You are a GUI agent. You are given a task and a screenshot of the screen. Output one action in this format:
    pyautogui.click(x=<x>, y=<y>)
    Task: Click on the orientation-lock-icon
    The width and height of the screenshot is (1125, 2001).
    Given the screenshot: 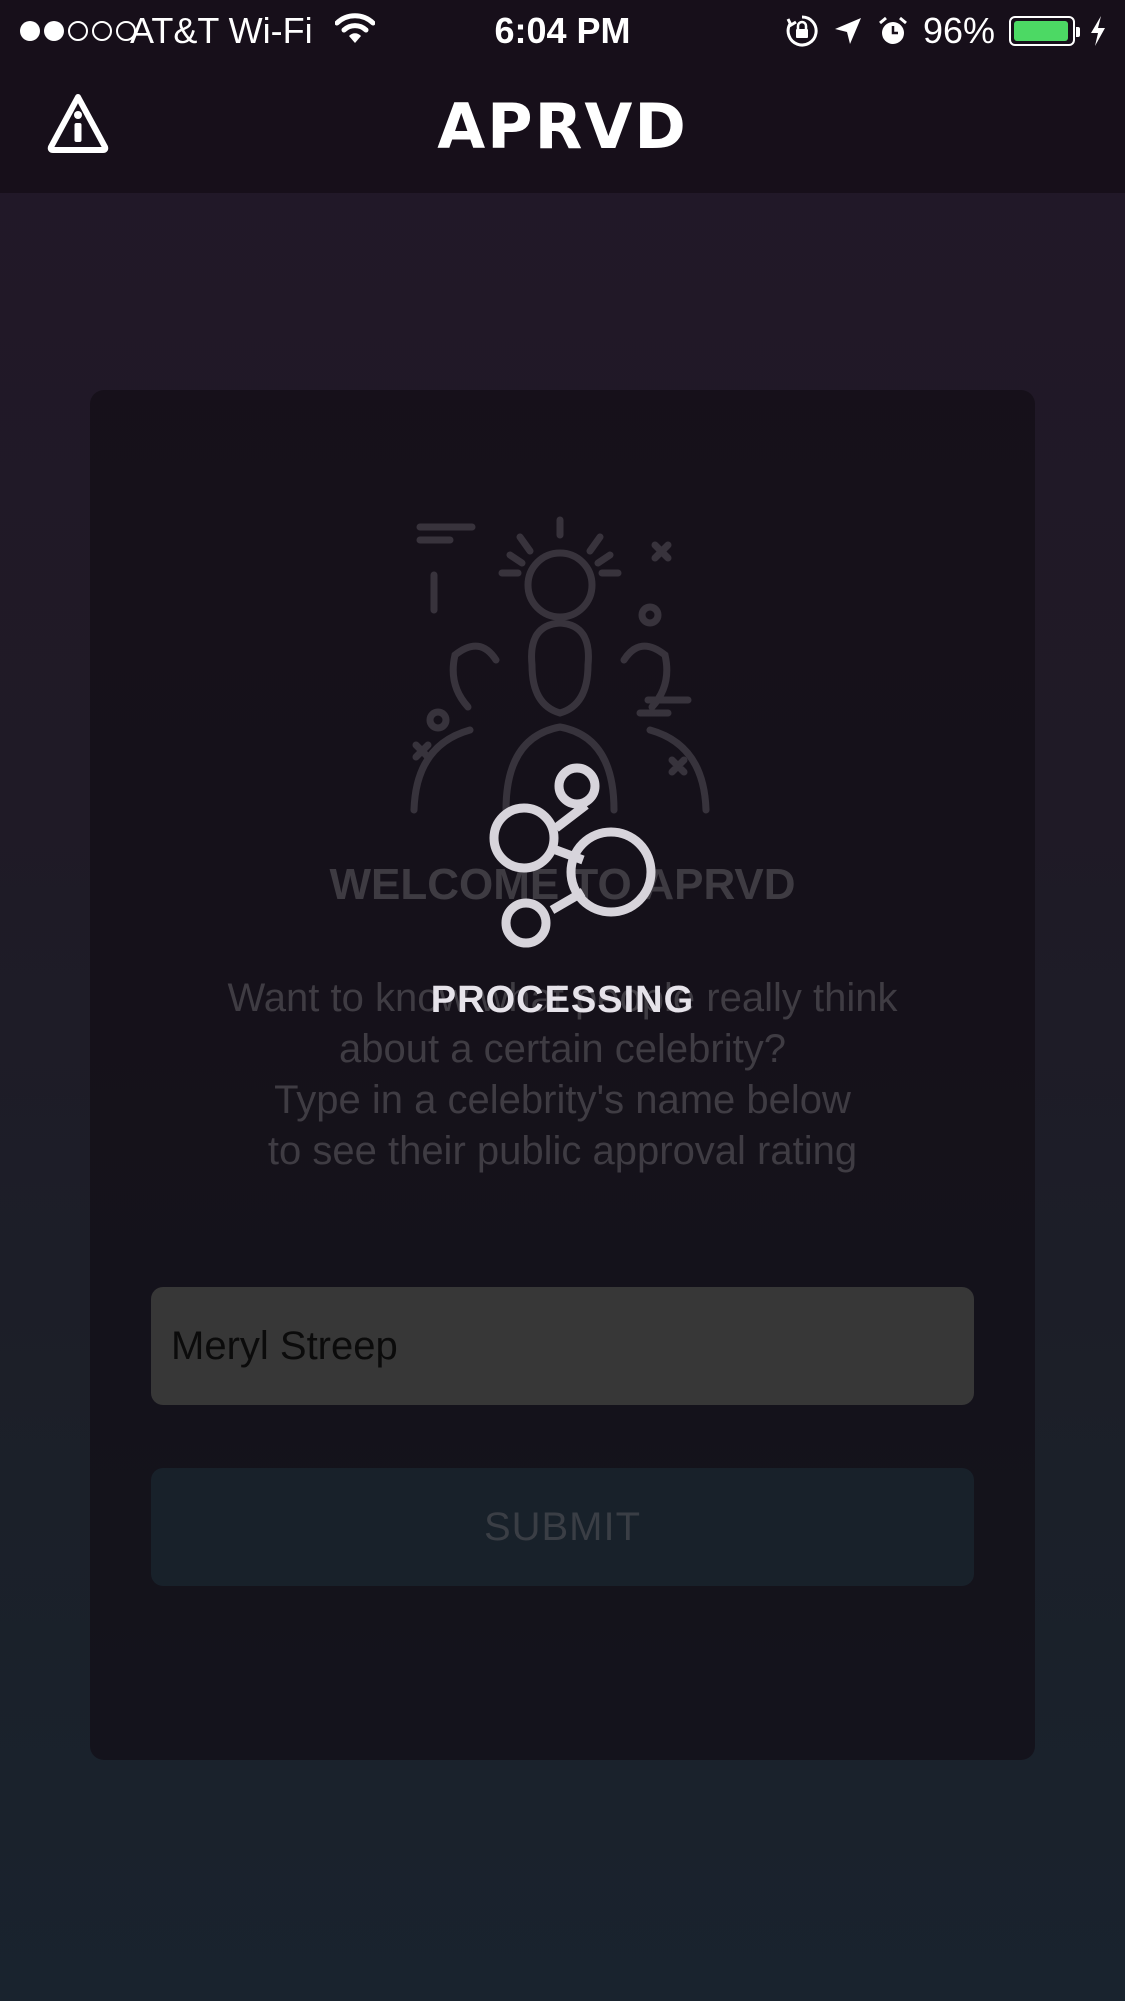 What is the action you would take?
    pyautogui.click(x=802, y=31)
    